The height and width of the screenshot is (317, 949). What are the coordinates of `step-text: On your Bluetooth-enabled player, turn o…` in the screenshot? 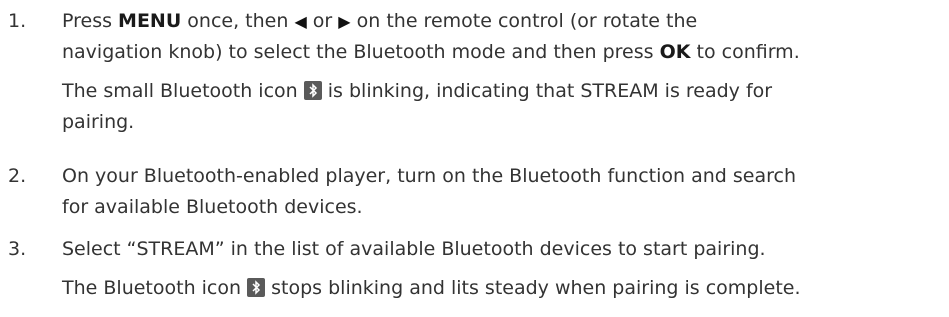 It's located at (429, 191).